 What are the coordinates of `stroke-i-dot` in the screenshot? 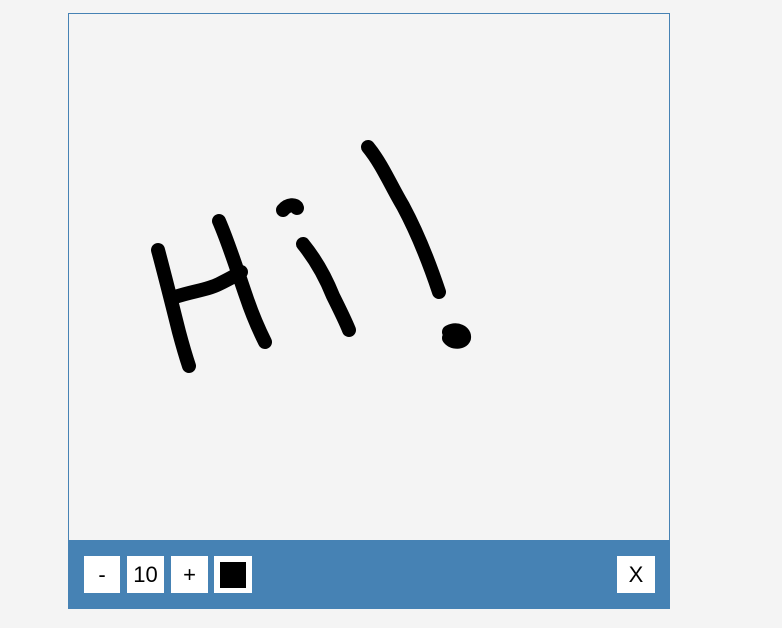 It's located at (290, 207).